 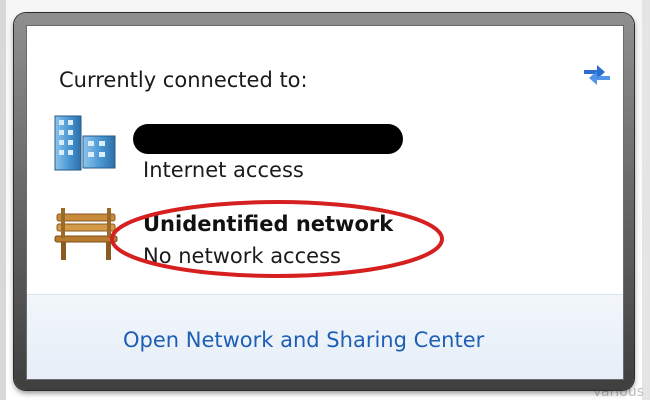 I want to click on open-network-sharing-center-link: Open Network and Sharing Center, so click(x=303, y=340).